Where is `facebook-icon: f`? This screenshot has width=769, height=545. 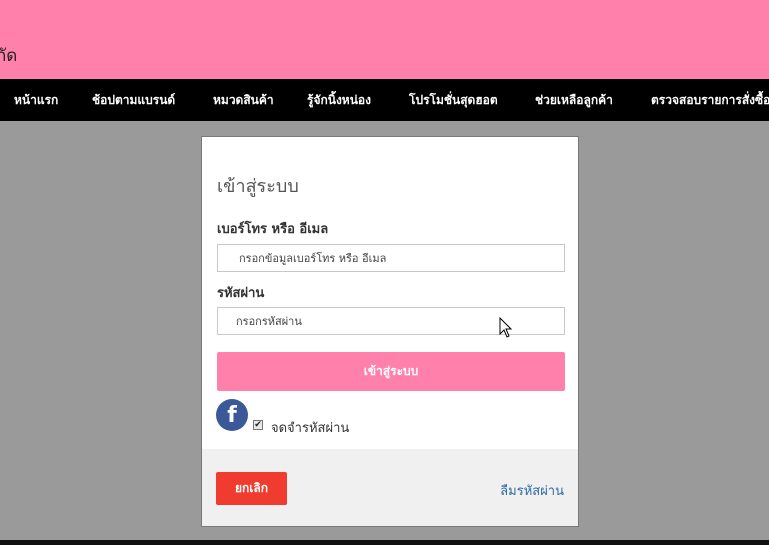 facebook-icon: f is located at coordinates (232, 415).